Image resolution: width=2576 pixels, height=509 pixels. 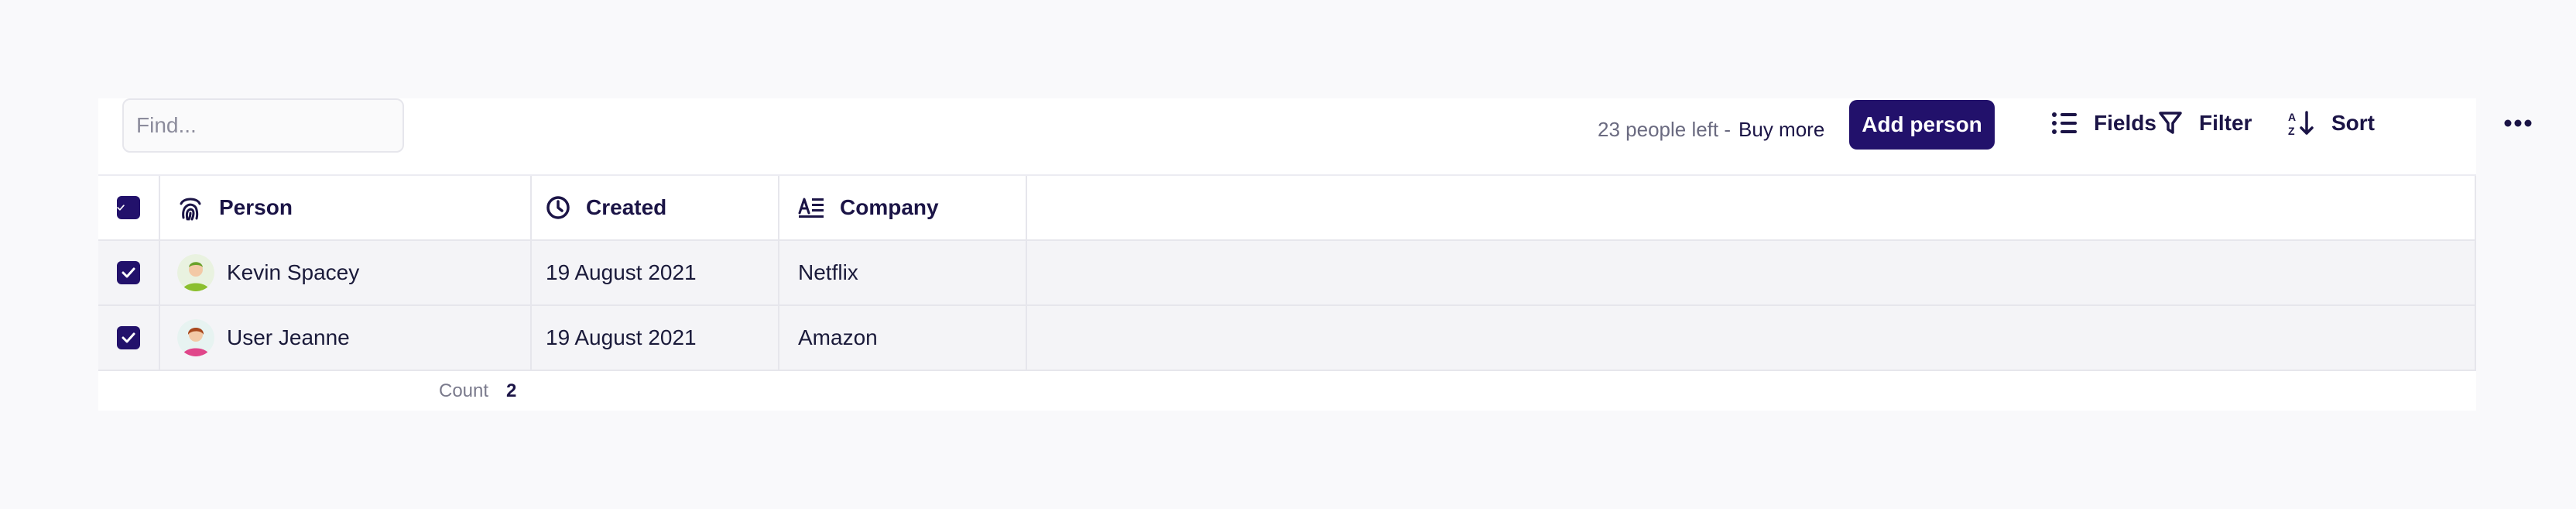 What do you see at coordinates (288, 337) in the screenshot?
I see `person-name: User Jeanne` at bounding box center [288, 337].